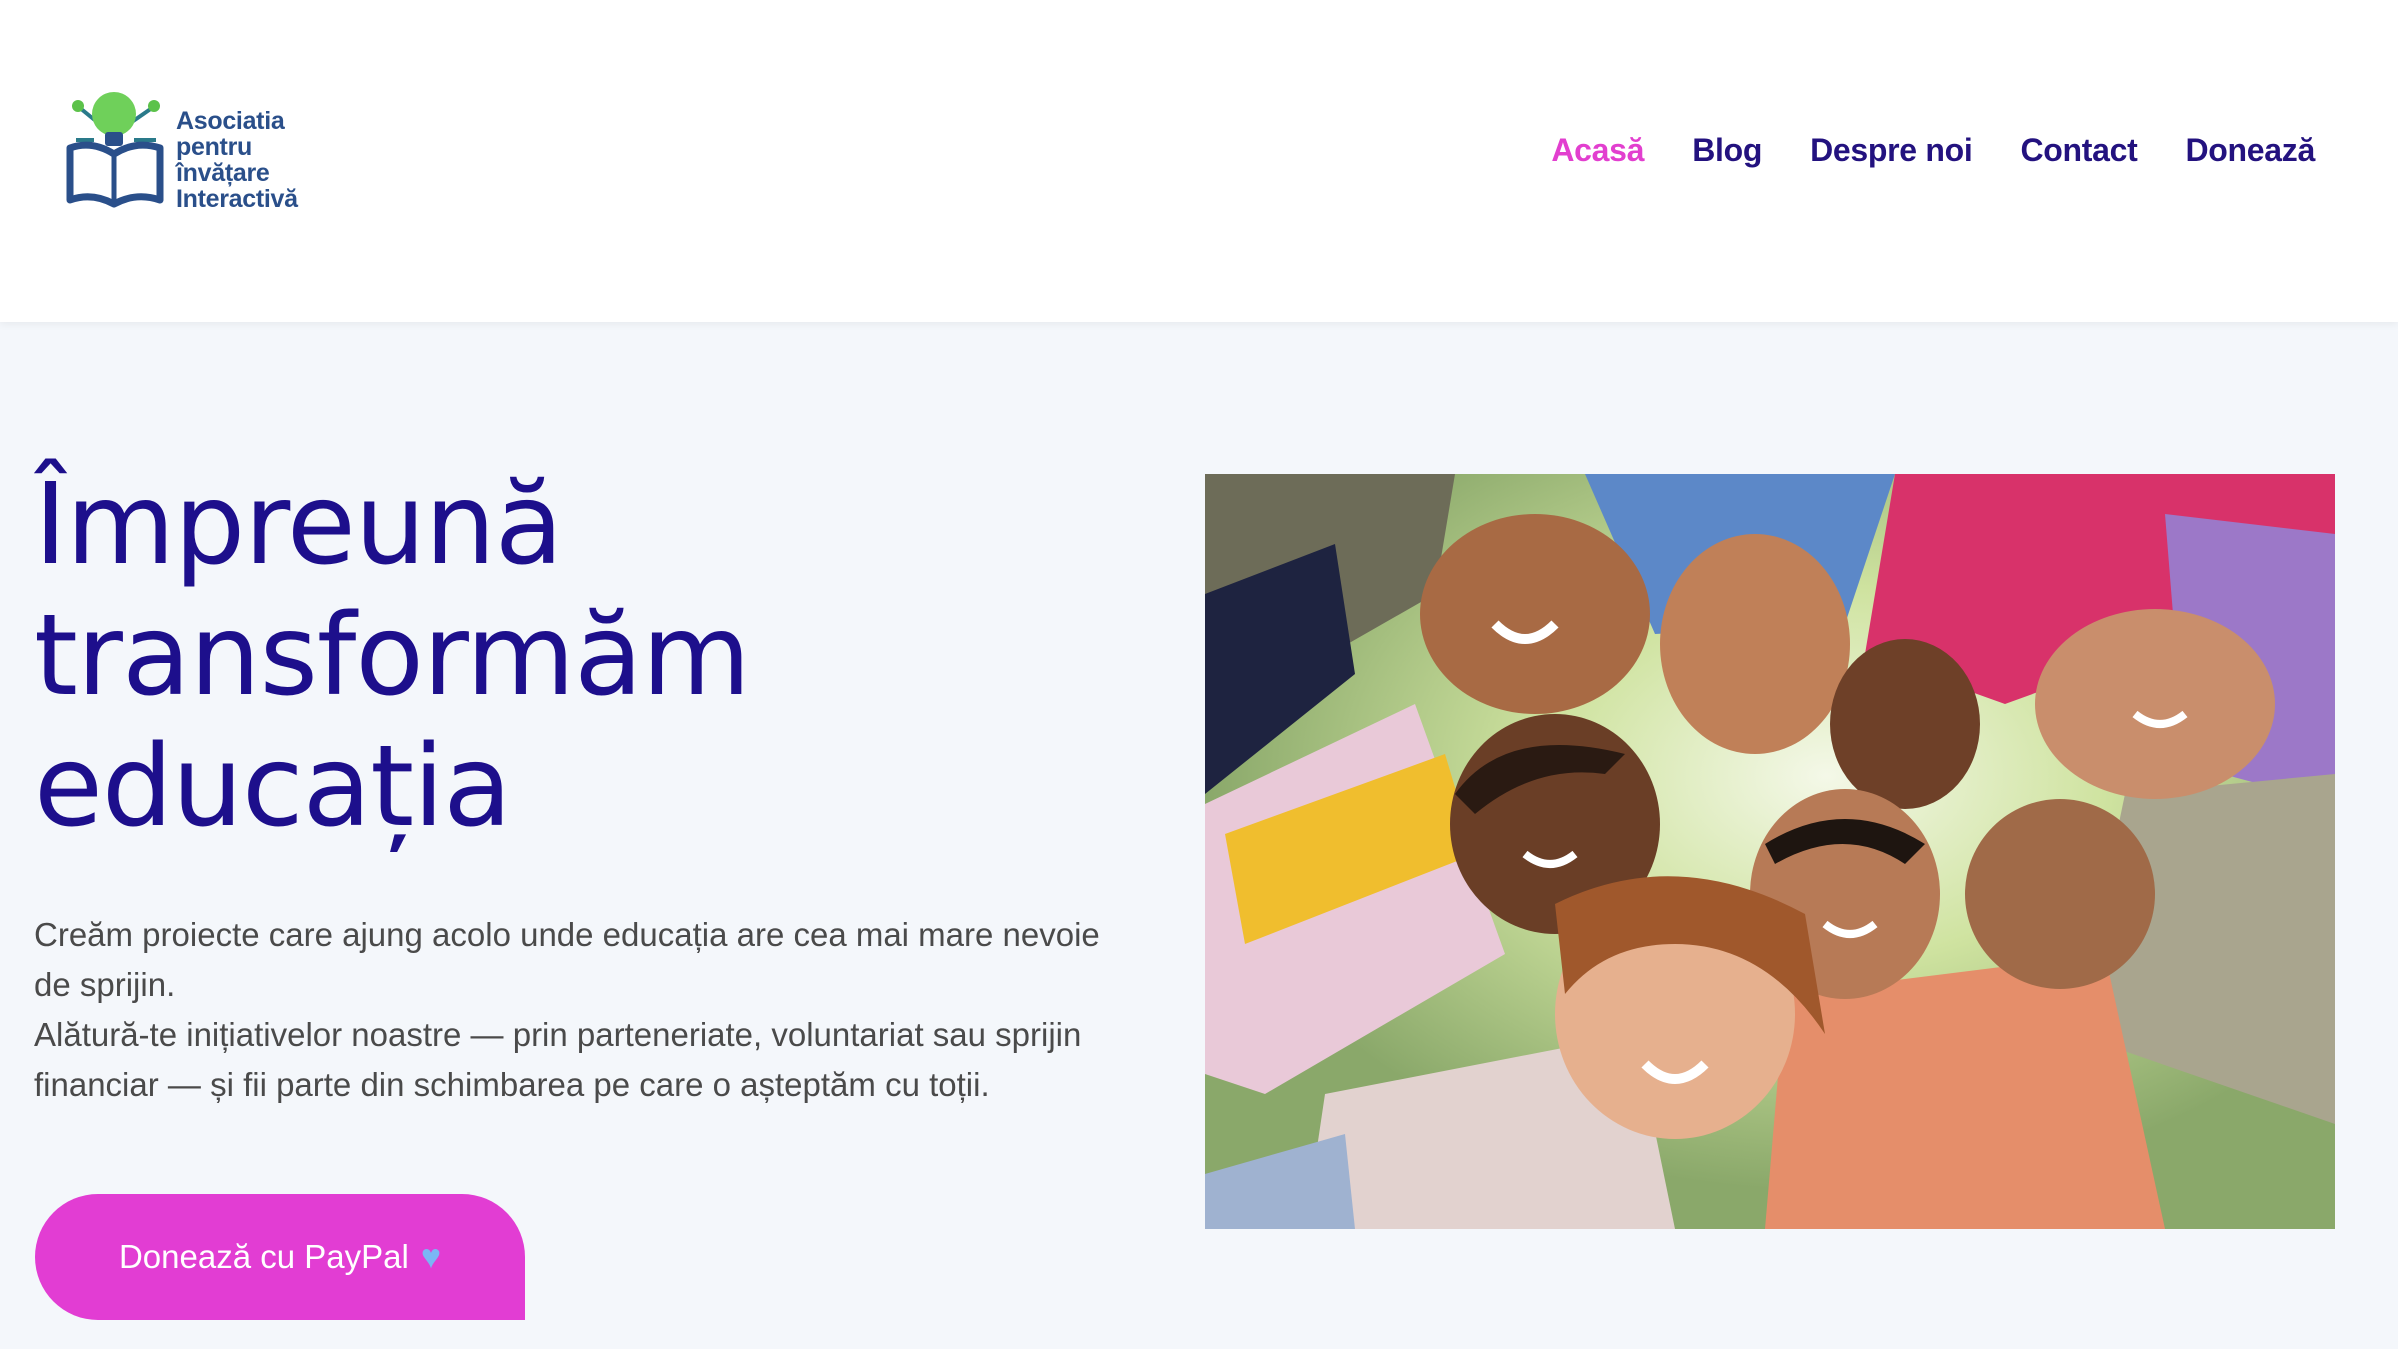 The image size is (2398, 1349). I want to click on nav-item-acasa: Acasă, so click(1597, 150).